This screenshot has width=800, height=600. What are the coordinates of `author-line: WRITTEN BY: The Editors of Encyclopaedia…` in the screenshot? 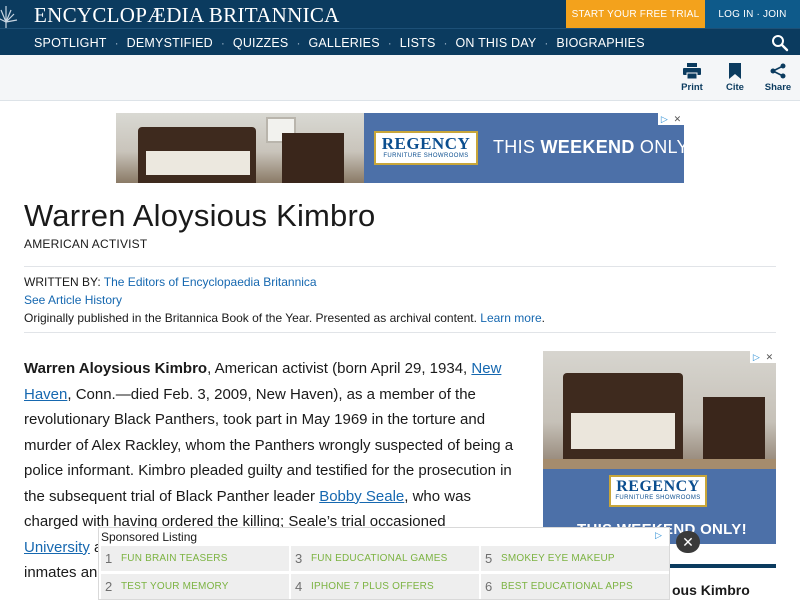 It's located at (170, 282).